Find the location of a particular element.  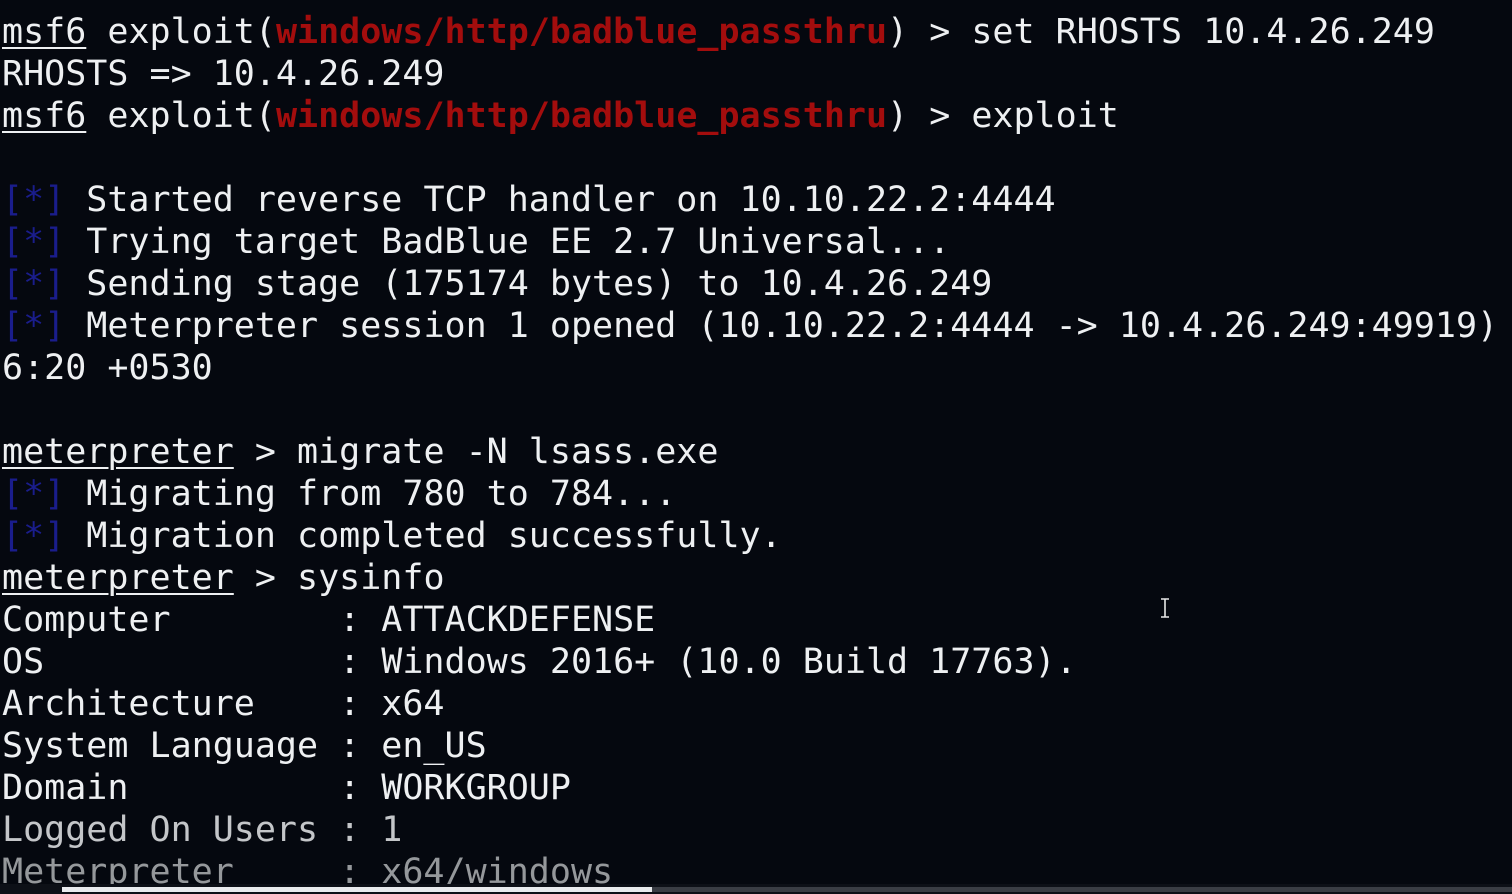

command-line-sysinfo: meterpreter > sysinfo is located at coordinates (223, 578).